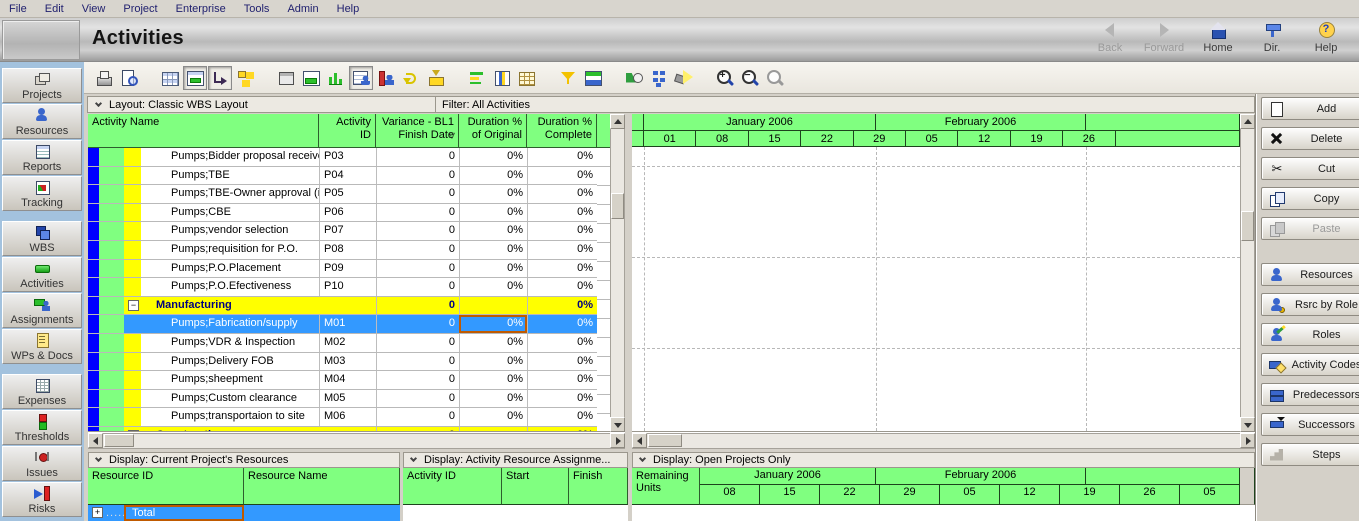 The image size is (1359, 521). Describe the element at coordinates (129, 78) in the screenshot. I see `print-preview-button` at that location.